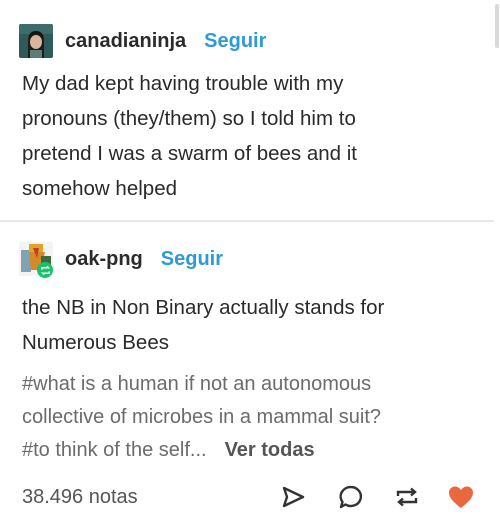 This screenshot has height=529, width=500. I want to click on username: oak-png, so click(104, 259).